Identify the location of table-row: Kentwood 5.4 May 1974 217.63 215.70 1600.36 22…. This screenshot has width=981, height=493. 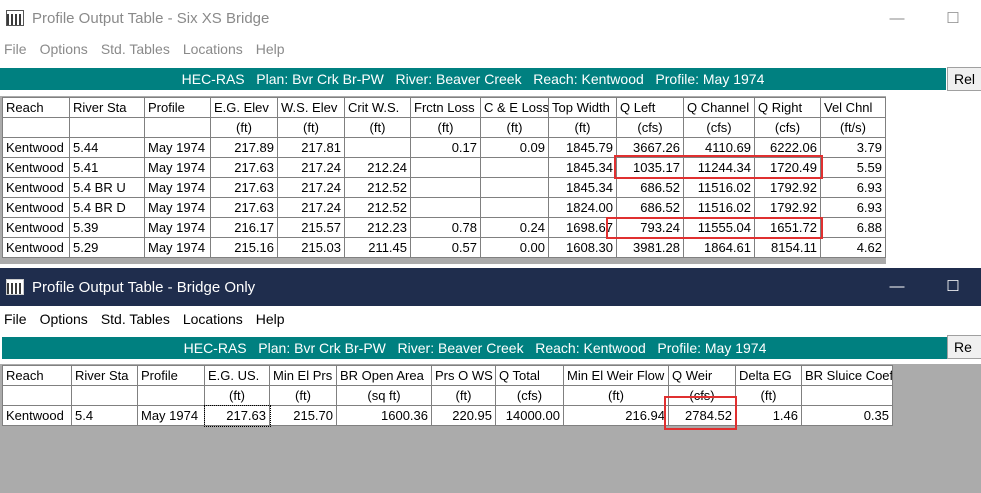
(447, 415).